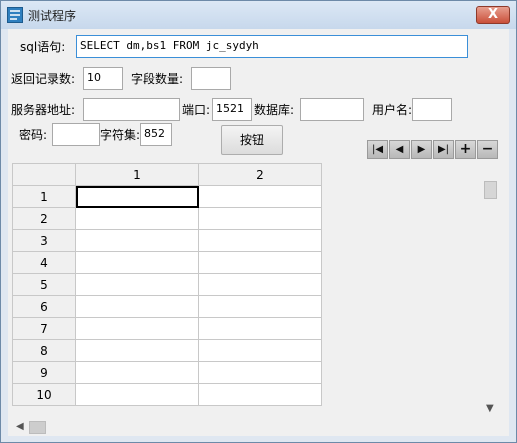 This screenshot has width=517, height=443. Describe the element at coordinates (20, 426) in the screenshot. I see `scroll-left-icon: ◀` at that location.